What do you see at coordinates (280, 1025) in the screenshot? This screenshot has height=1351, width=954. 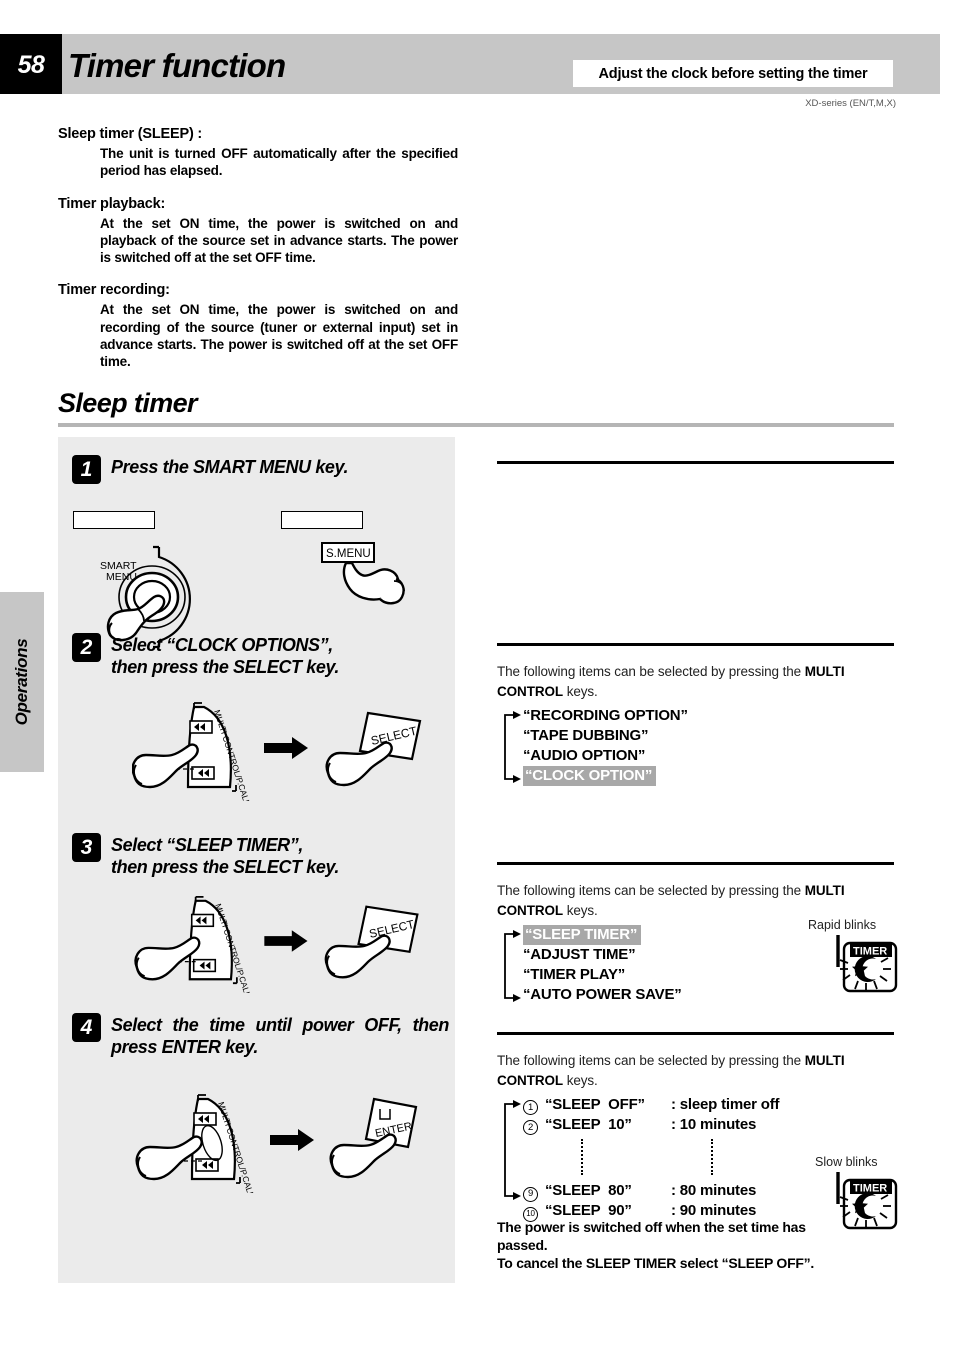 I see `step-instruction-line: Select the time until power OFF, then` at bounding box center [280, 1025].